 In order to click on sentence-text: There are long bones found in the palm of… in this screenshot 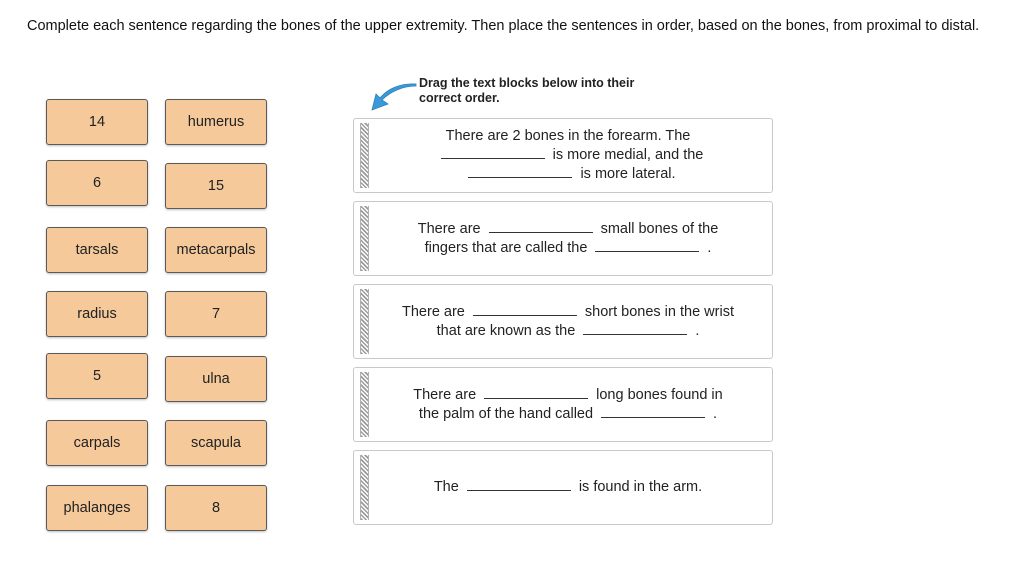, I will do `click(568, 404)`.